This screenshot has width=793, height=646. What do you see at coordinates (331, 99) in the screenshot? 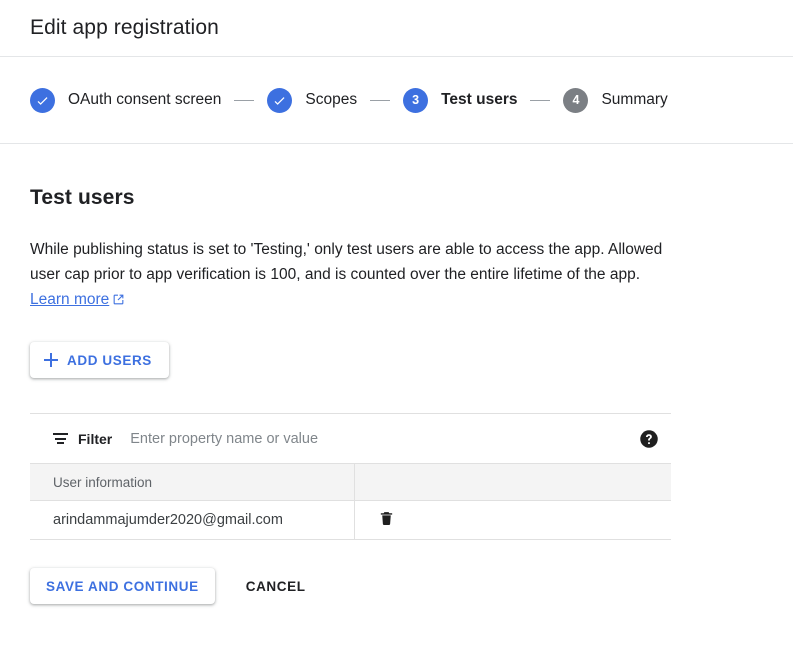
I see `stepper-step-label-2: Scopes` at bounding box center [331, 99].